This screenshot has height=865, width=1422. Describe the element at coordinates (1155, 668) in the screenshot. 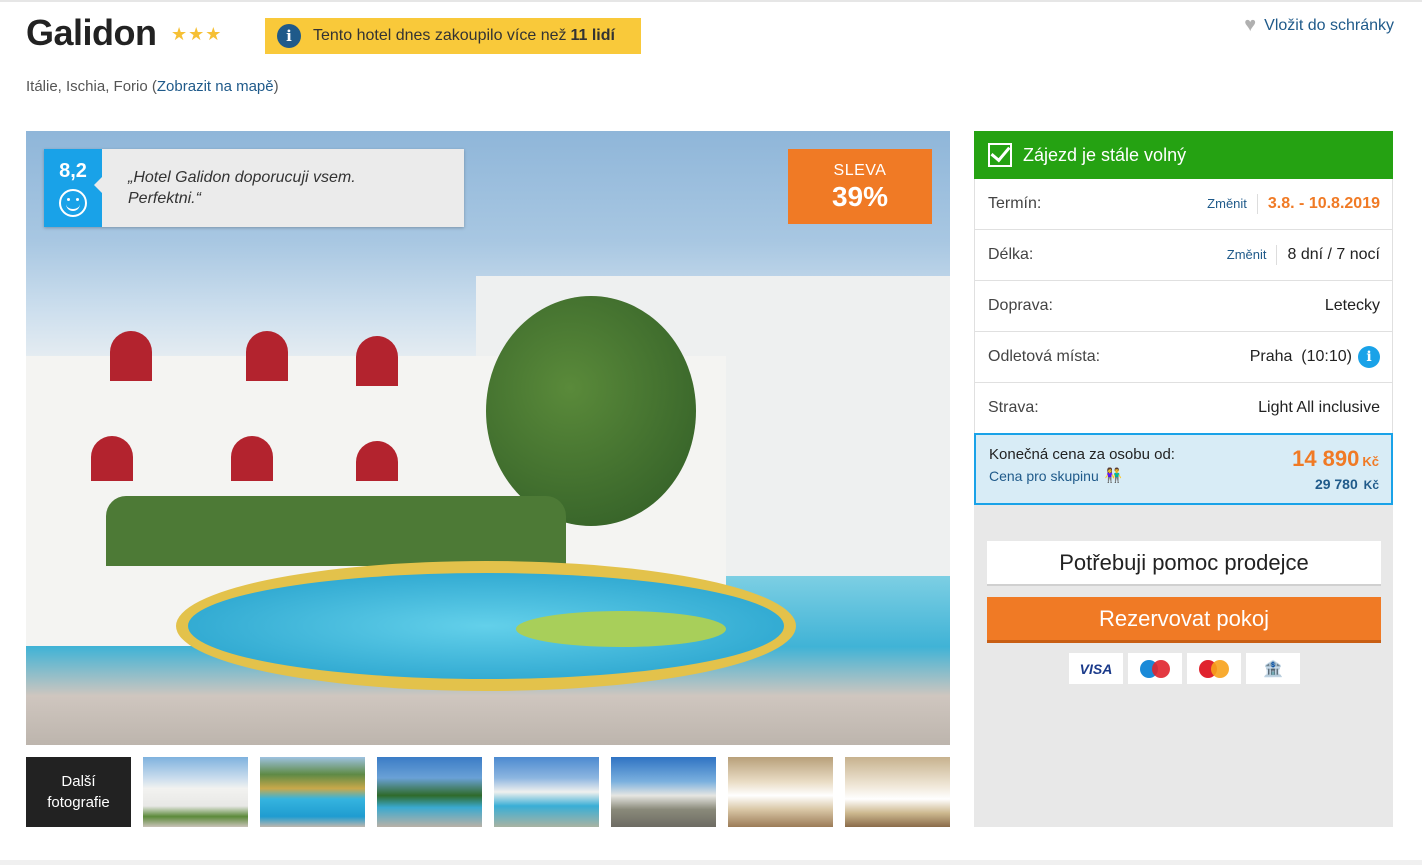

I see `maestro-icon` at that location.